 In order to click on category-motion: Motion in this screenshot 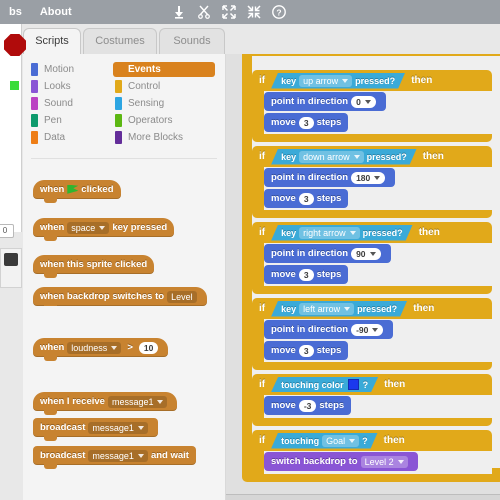, I will do `click(73, 69)`.